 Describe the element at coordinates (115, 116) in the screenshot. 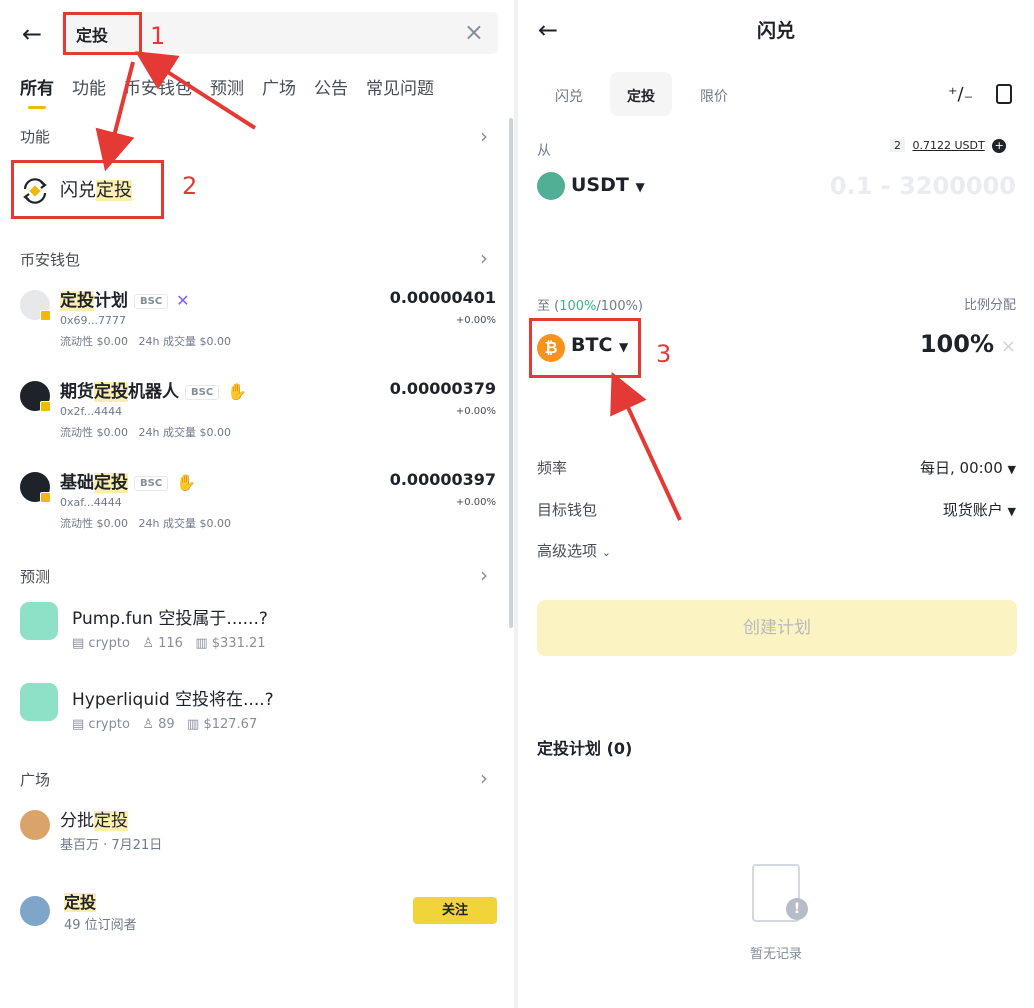

I see `arrow-to-function` at that location.